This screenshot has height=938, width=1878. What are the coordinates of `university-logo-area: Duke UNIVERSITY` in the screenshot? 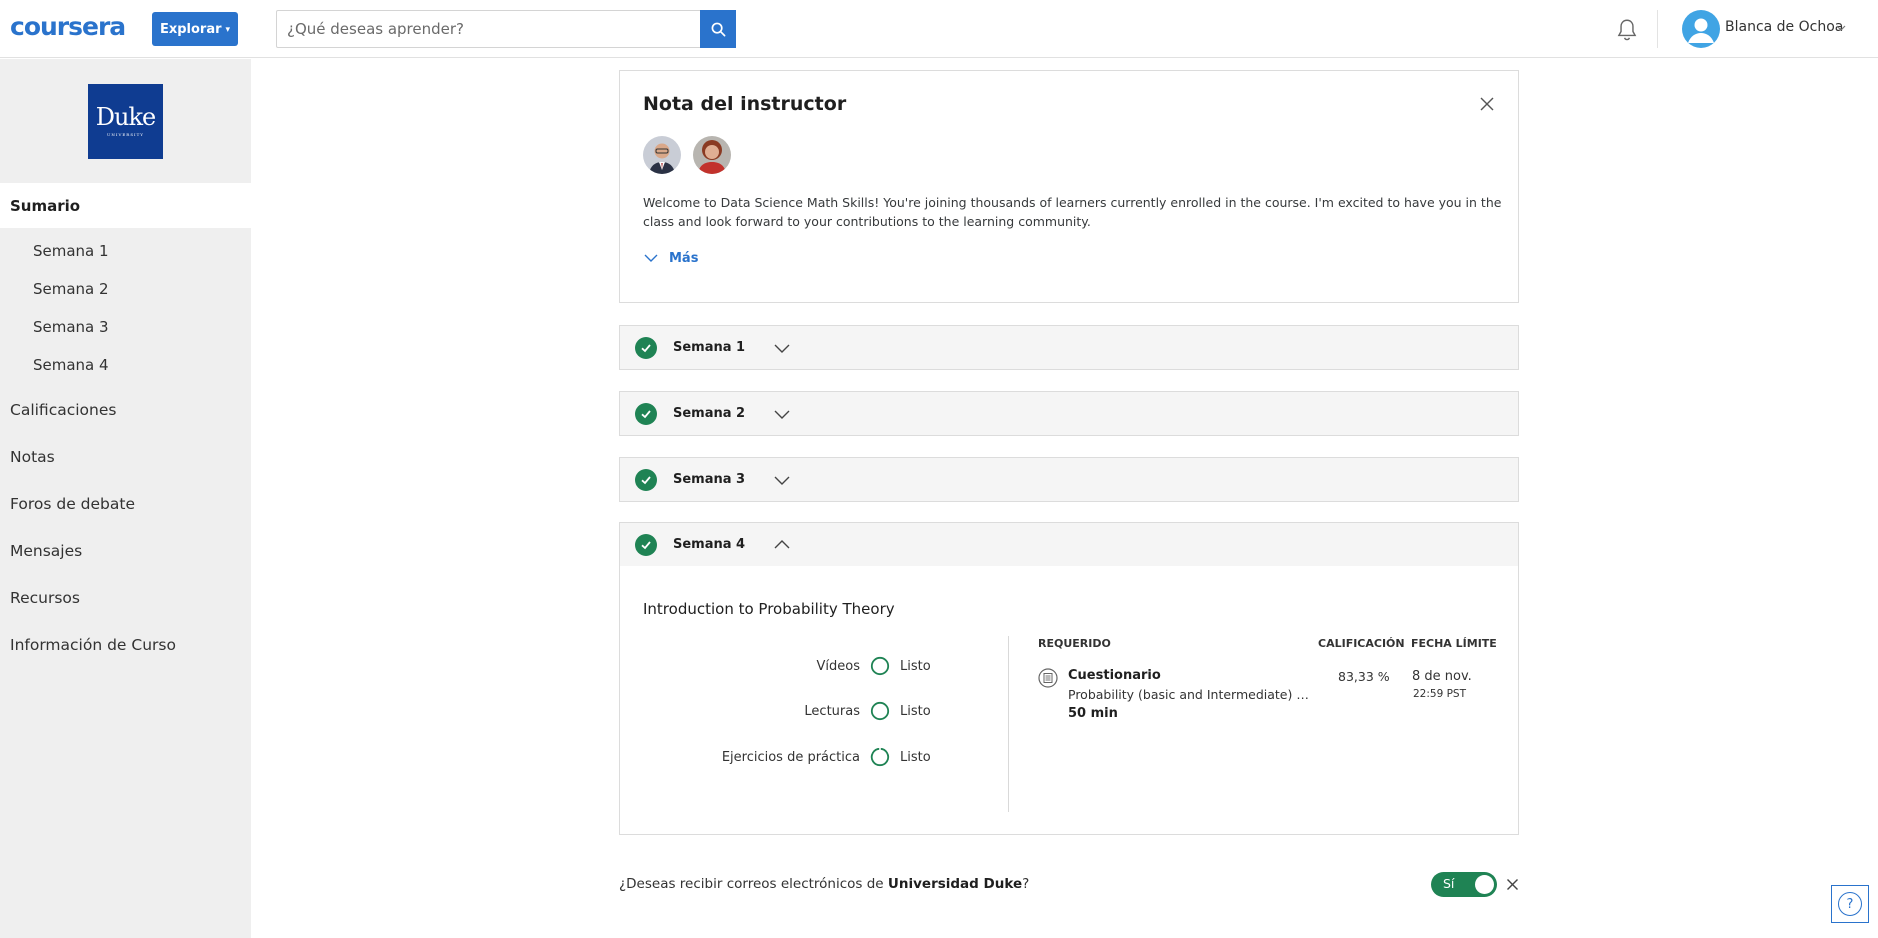 It's located at (125, 121).